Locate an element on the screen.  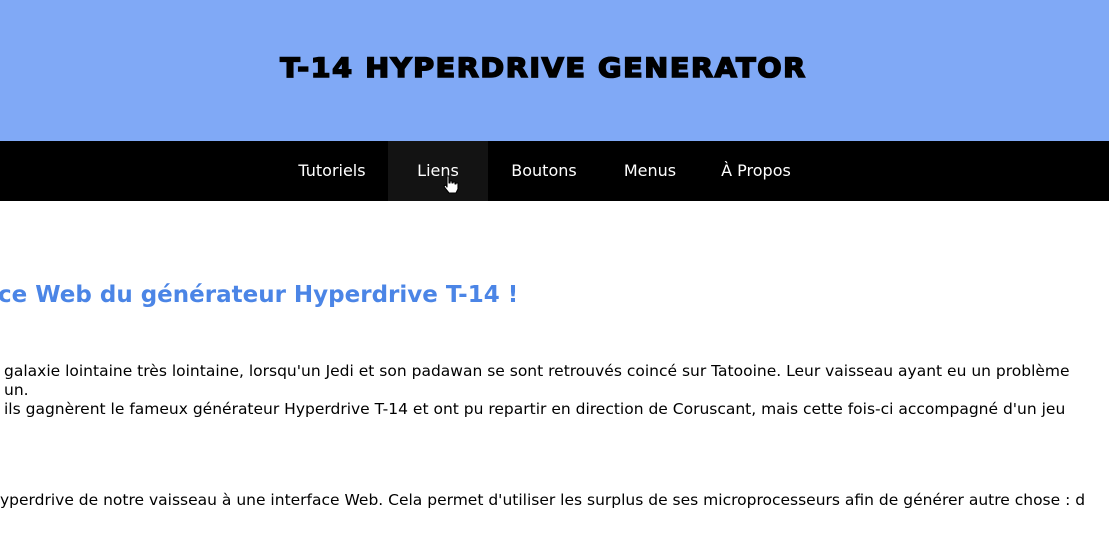
nav-item-boutons: Boutons is located at coordinates (544, 171).